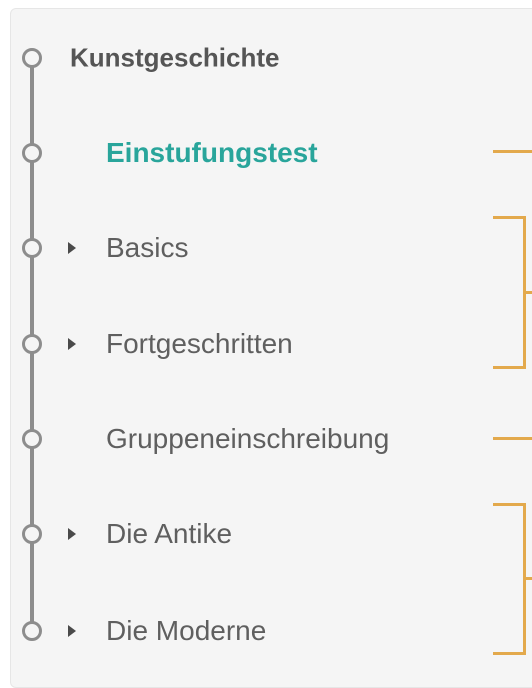 This screenshot has height=688, width=532. I want to click on outline-item-basics: Basics, so click(230, 248).